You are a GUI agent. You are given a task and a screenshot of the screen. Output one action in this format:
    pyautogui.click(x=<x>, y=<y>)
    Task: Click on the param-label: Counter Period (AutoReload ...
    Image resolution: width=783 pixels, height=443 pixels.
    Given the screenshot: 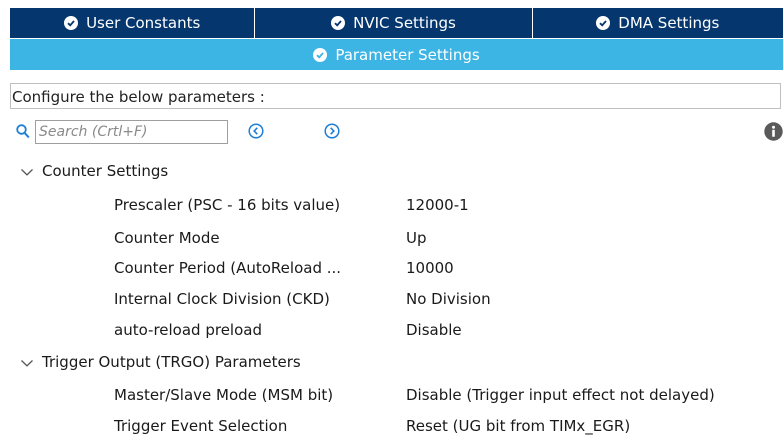 What is the action you would take?
    pyautogui.click(x=227, y=268)
    